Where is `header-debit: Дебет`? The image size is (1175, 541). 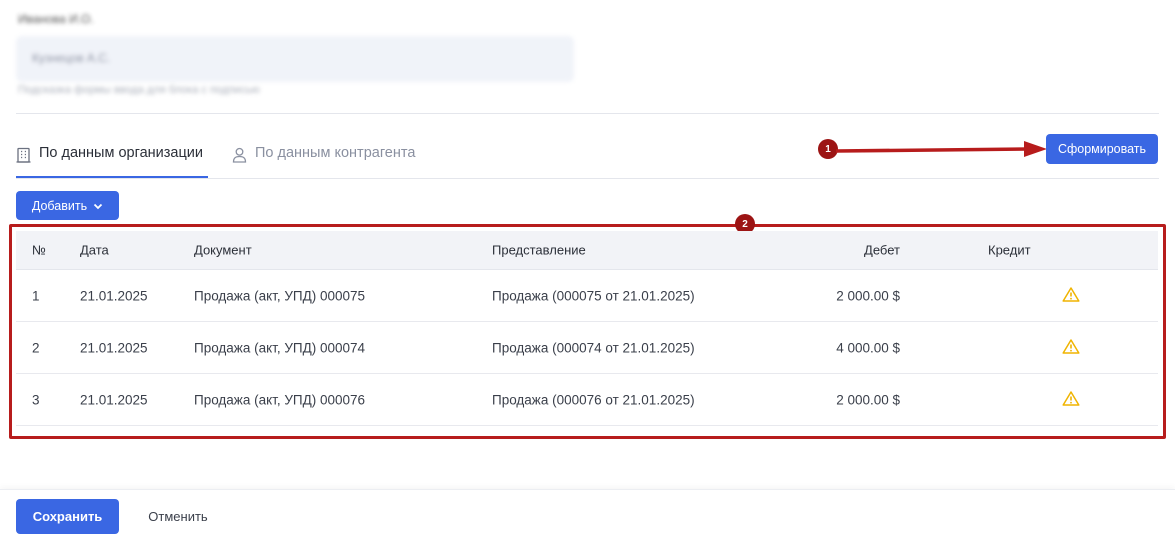 header-debit: Дебет is located at coordinates (882, 250).